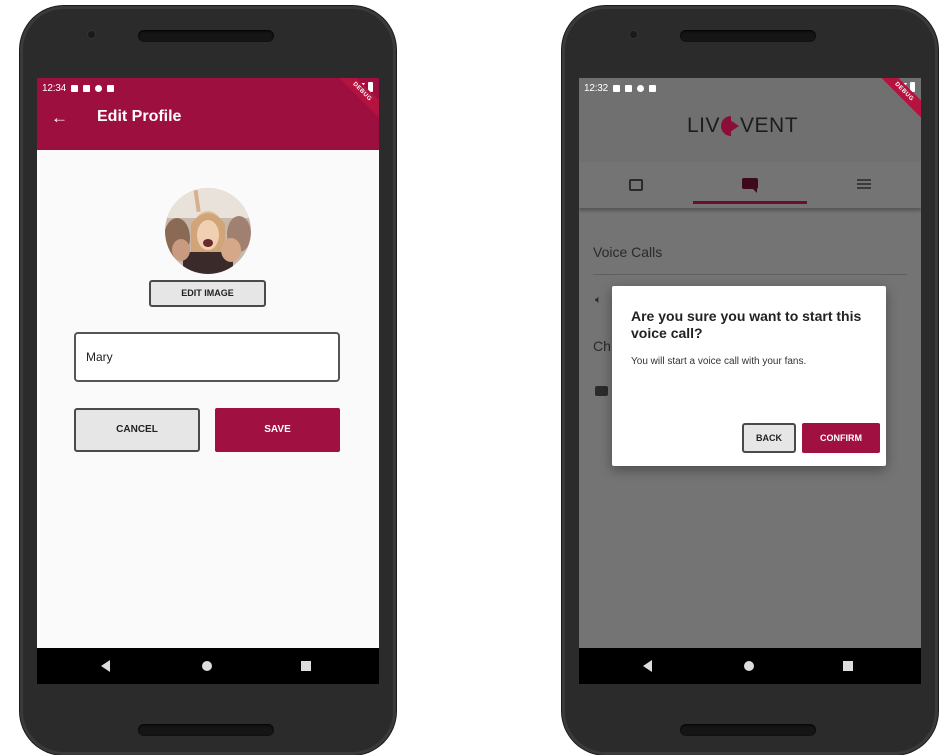  Describe the element at coordinates (704, 125) in the screenshot. I see `logo-prefix: LIV` at that location.